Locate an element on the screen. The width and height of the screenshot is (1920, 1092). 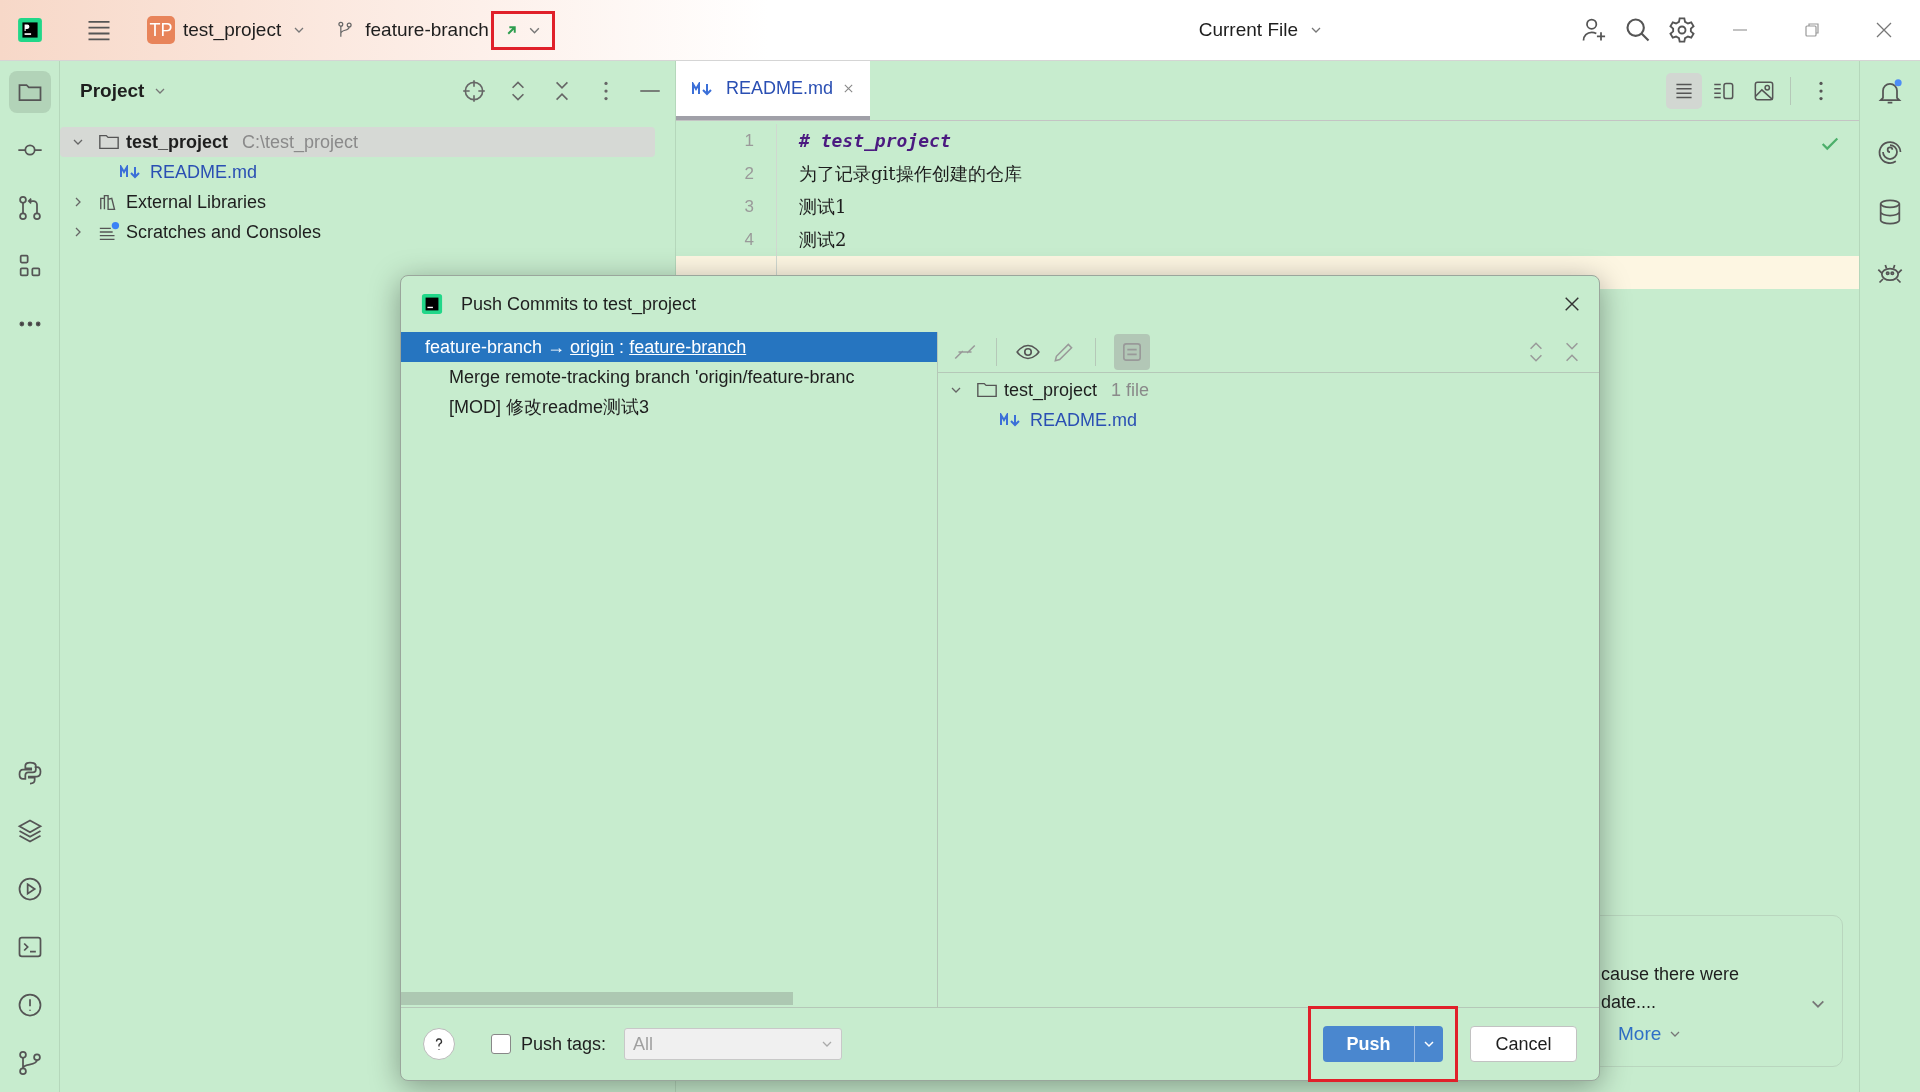
line-number: 3 is located at coordinates (749, 206).